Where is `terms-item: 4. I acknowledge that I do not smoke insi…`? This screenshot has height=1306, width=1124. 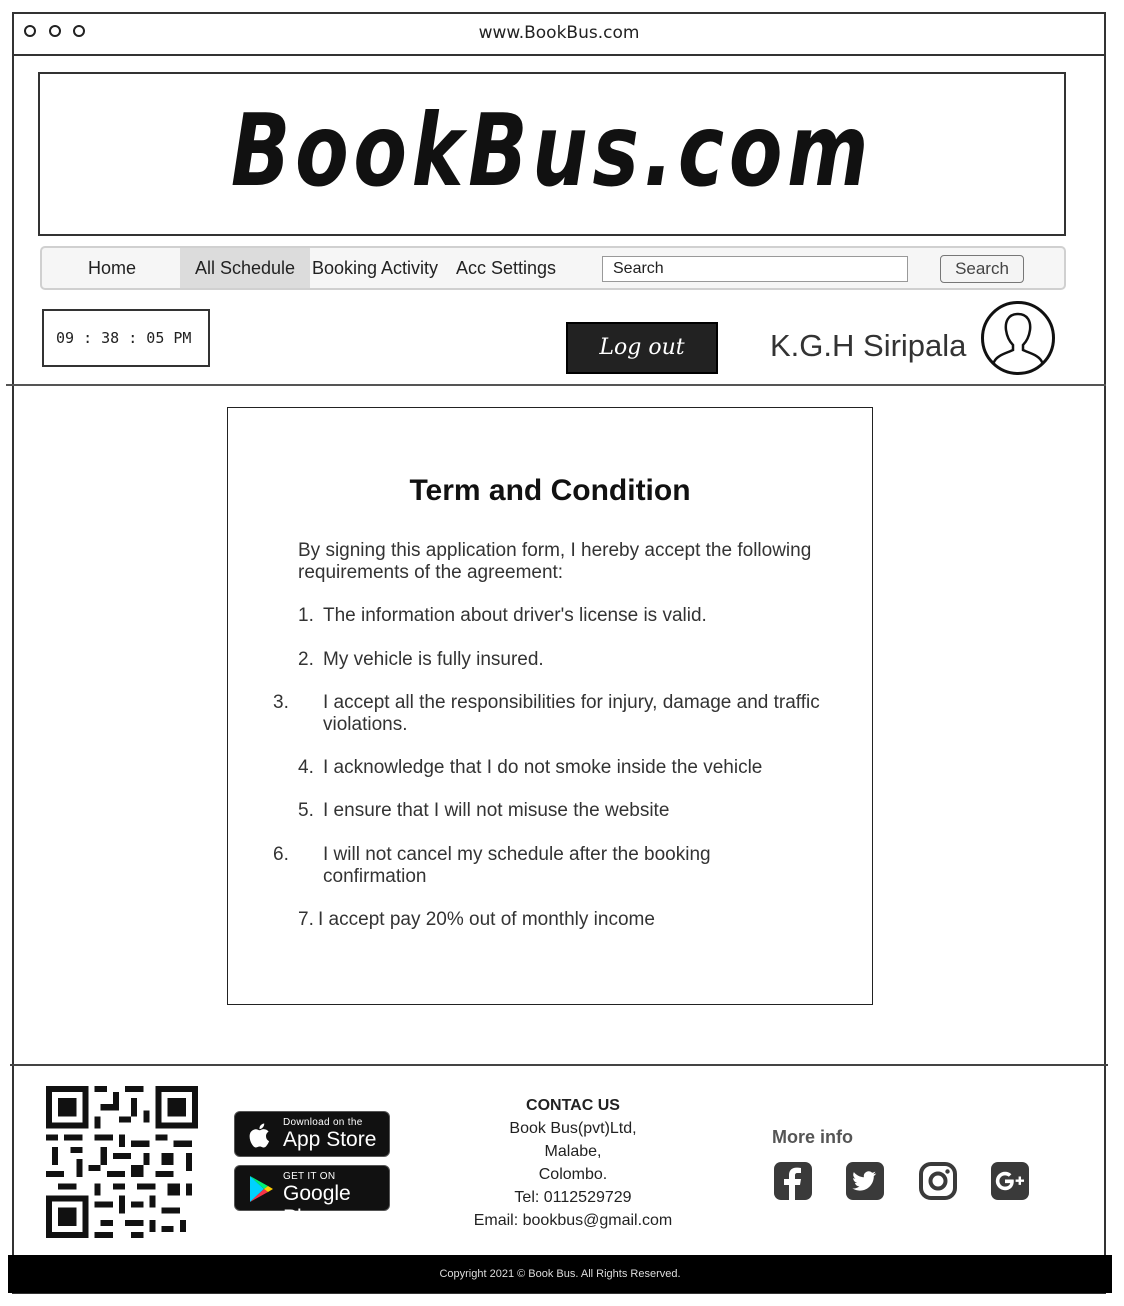
terms-item: 4. I acknowledge that I do not smoke insi… is located at coordinates (568, 768).